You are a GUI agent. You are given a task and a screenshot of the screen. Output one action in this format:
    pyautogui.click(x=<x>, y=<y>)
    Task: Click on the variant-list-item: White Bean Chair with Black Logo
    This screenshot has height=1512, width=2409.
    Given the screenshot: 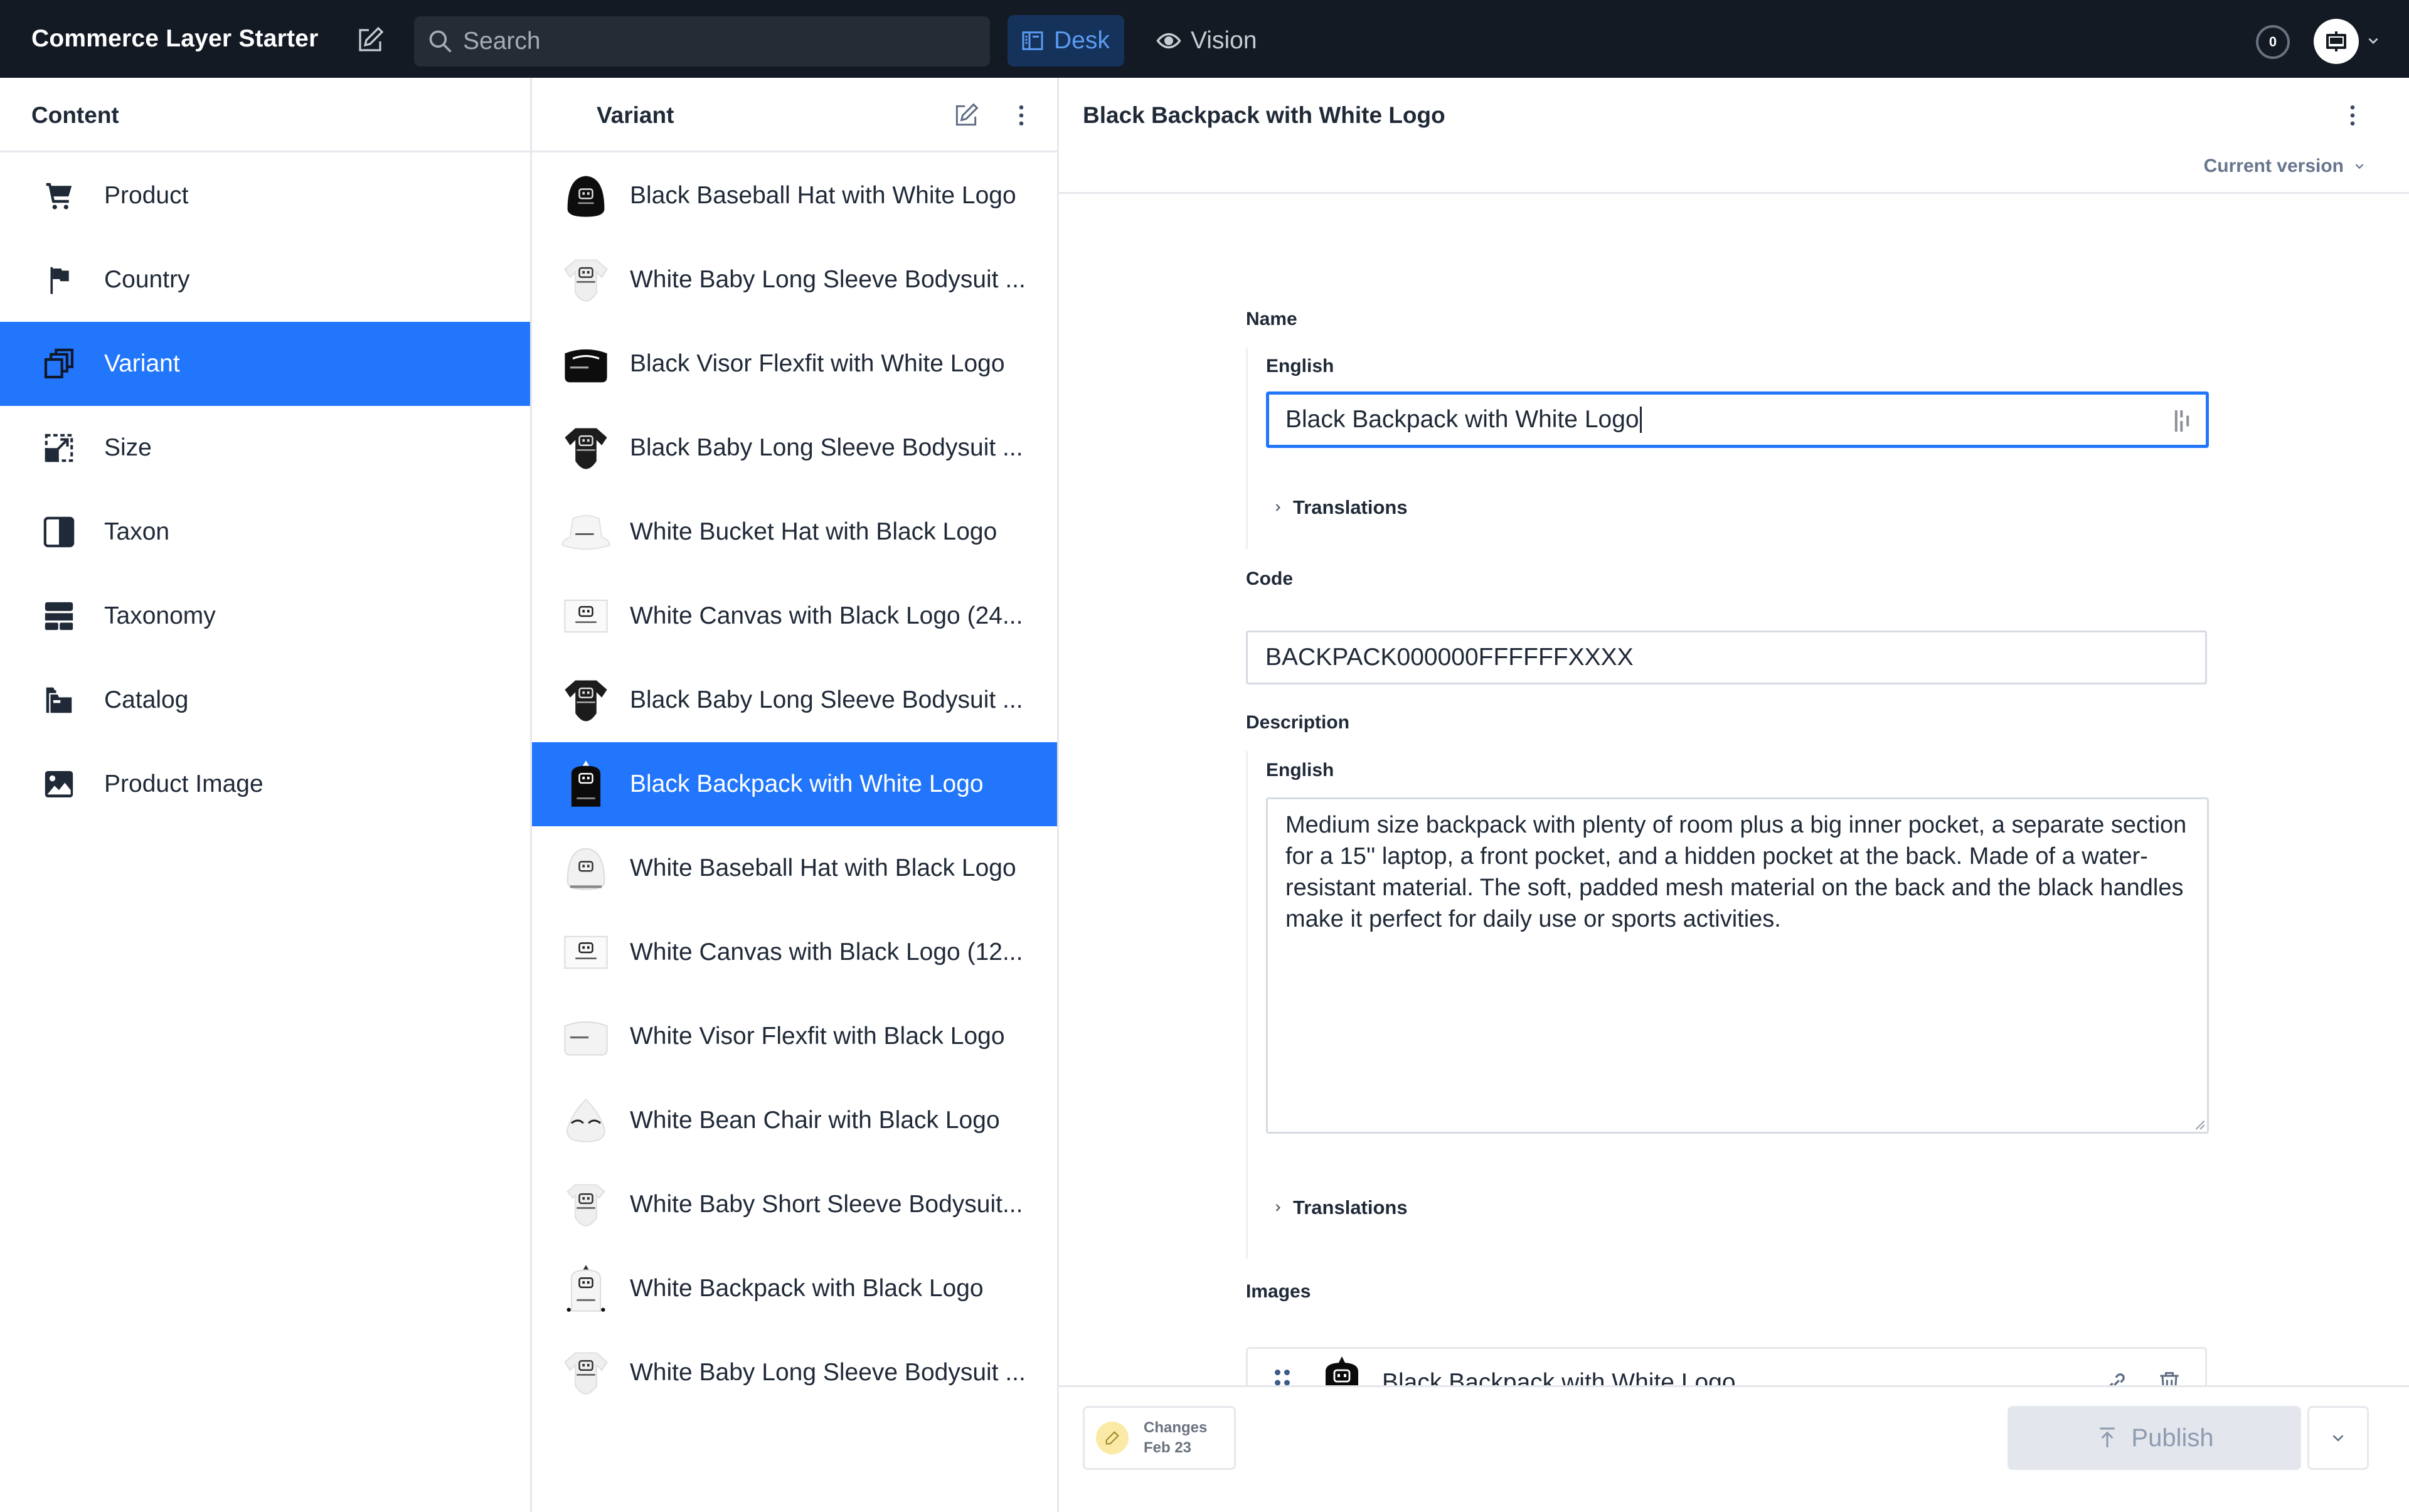 What is the action you would take?
    pyautogui.click(x=794, y=1120)
    